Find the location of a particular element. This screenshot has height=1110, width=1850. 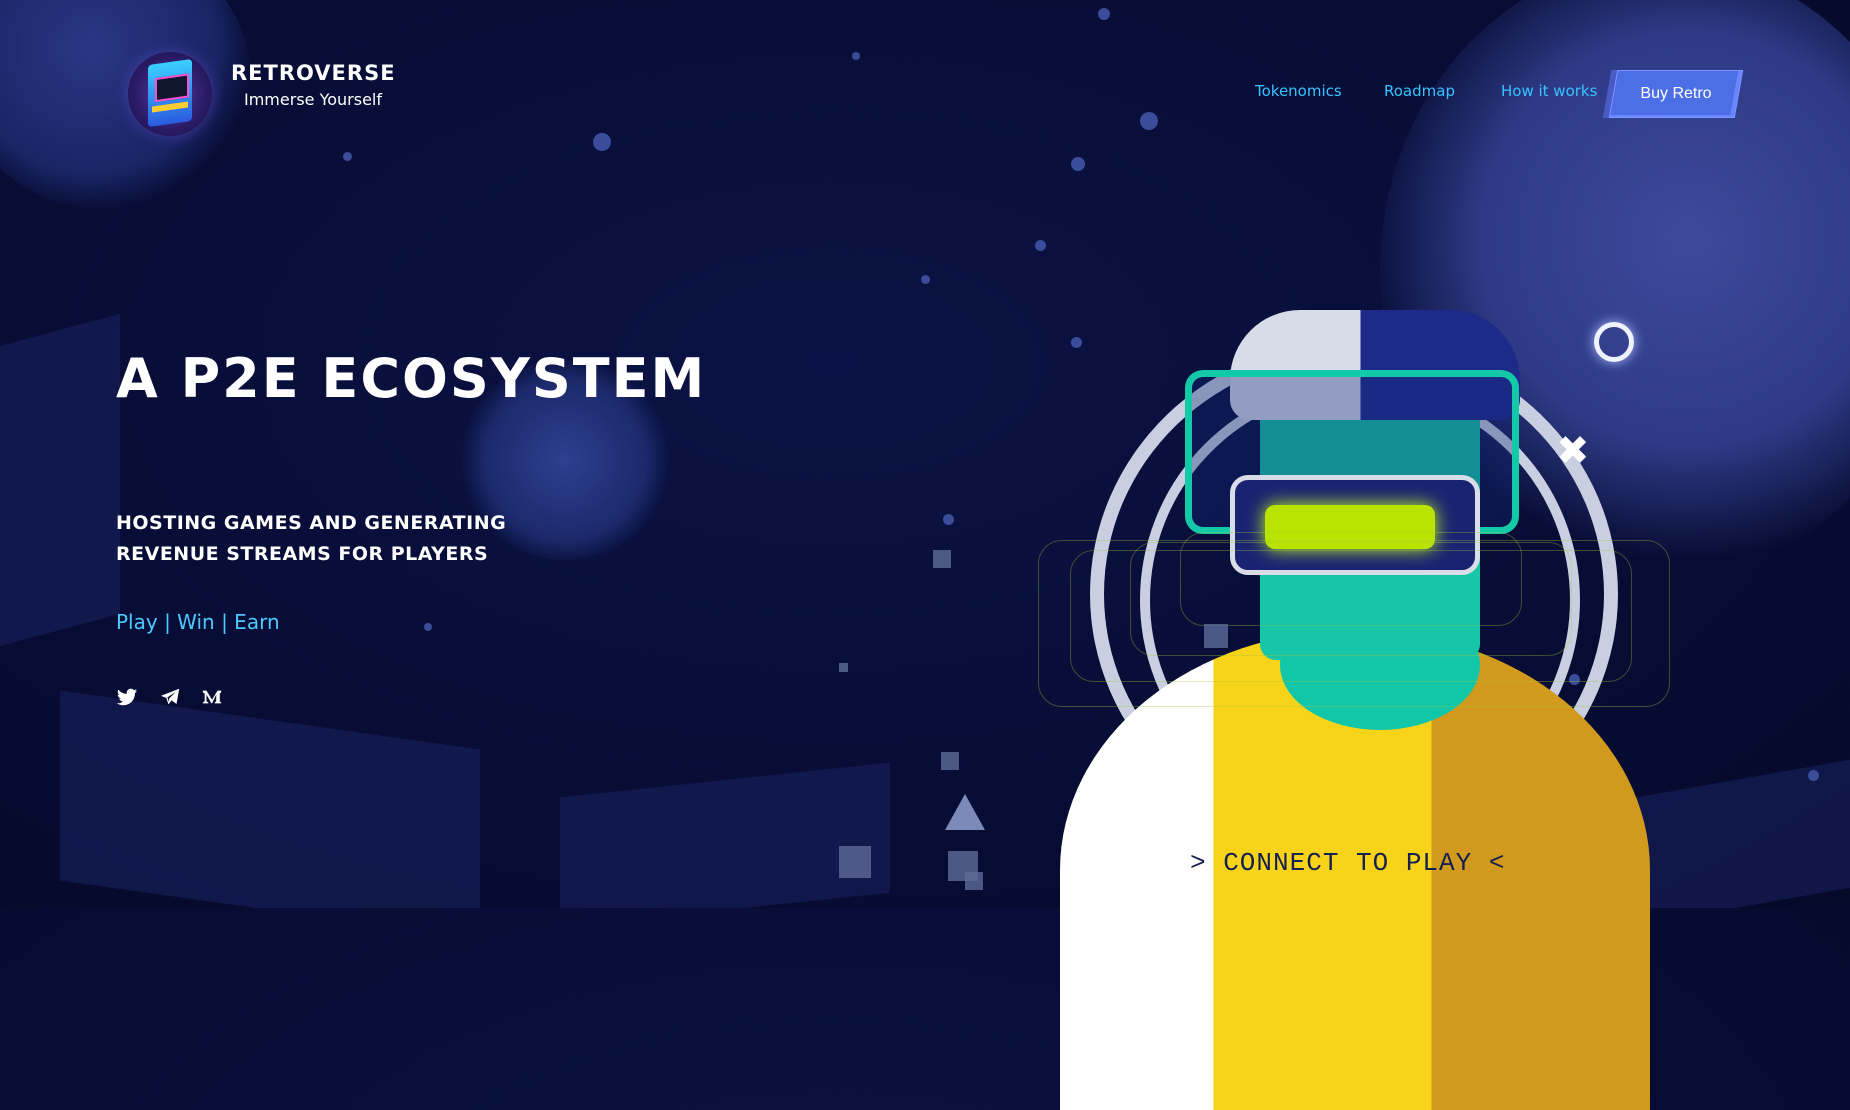

telegram-icon is located at coordinates (170, 697).